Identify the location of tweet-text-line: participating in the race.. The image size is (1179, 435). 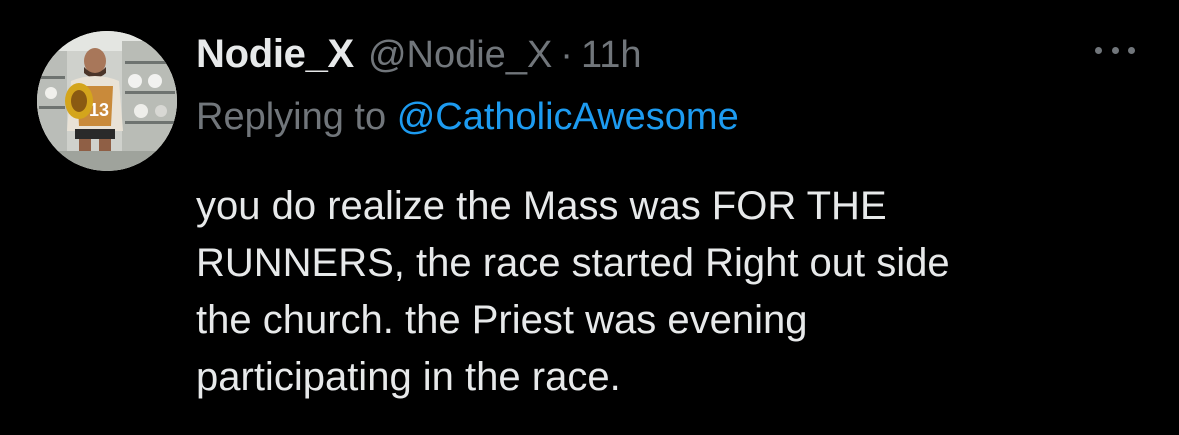
(408, 377).